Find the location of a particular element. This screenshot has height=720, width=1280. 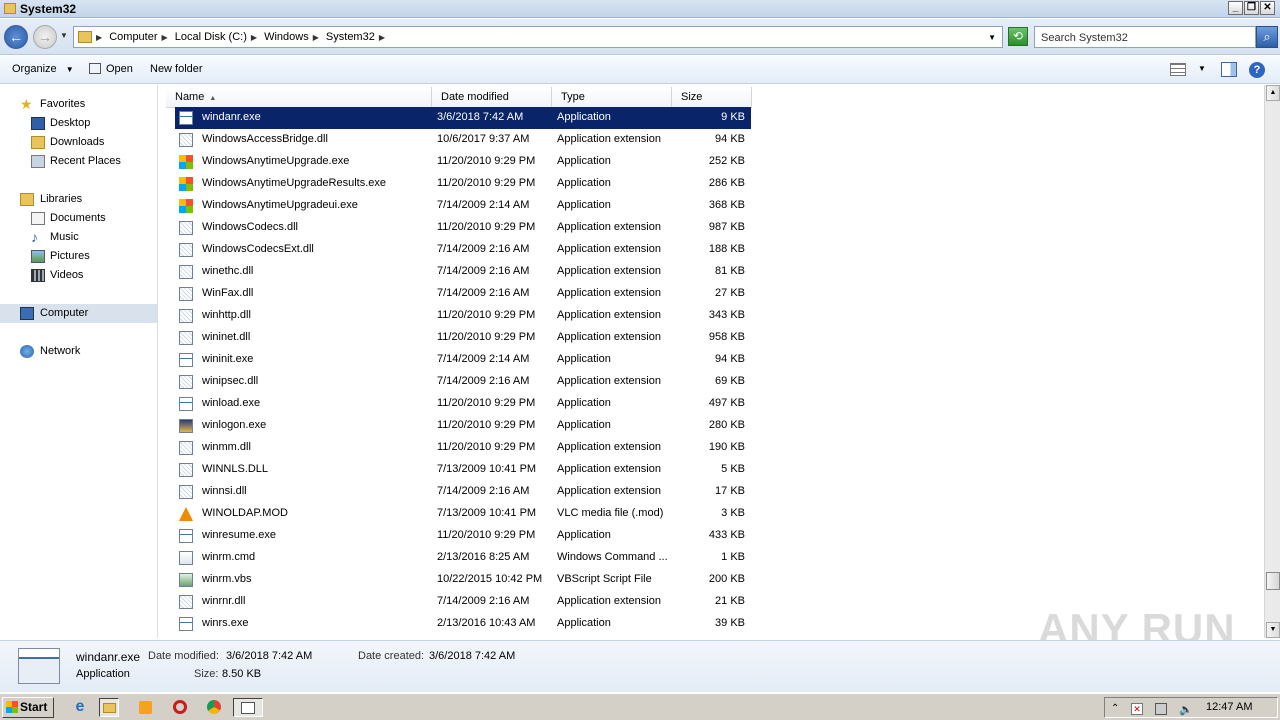

action-center-icon: ✕ is located at coordinates (1137, 709).